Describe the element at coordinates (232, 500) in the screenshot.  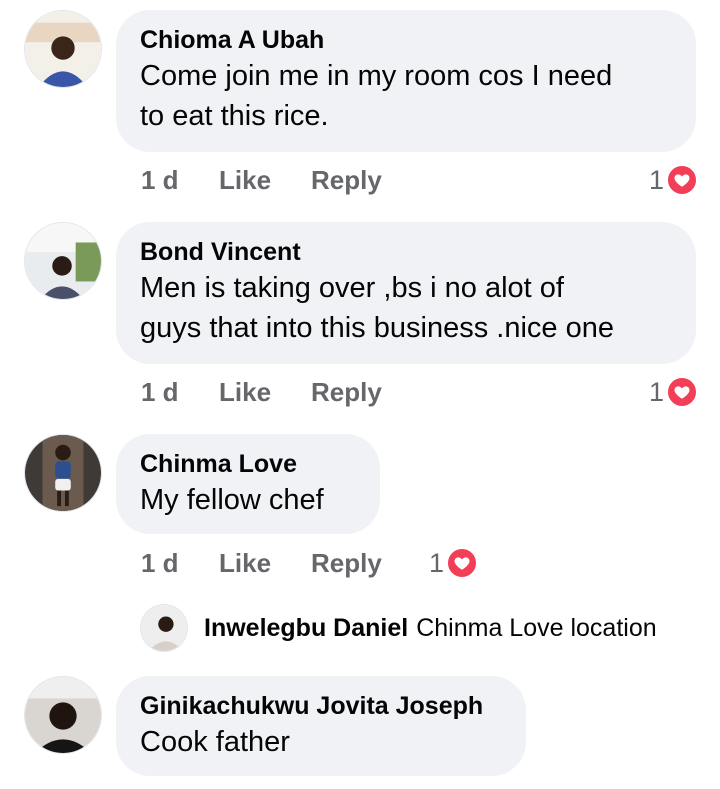
I see `comment-text: My fellow chef` at that location.